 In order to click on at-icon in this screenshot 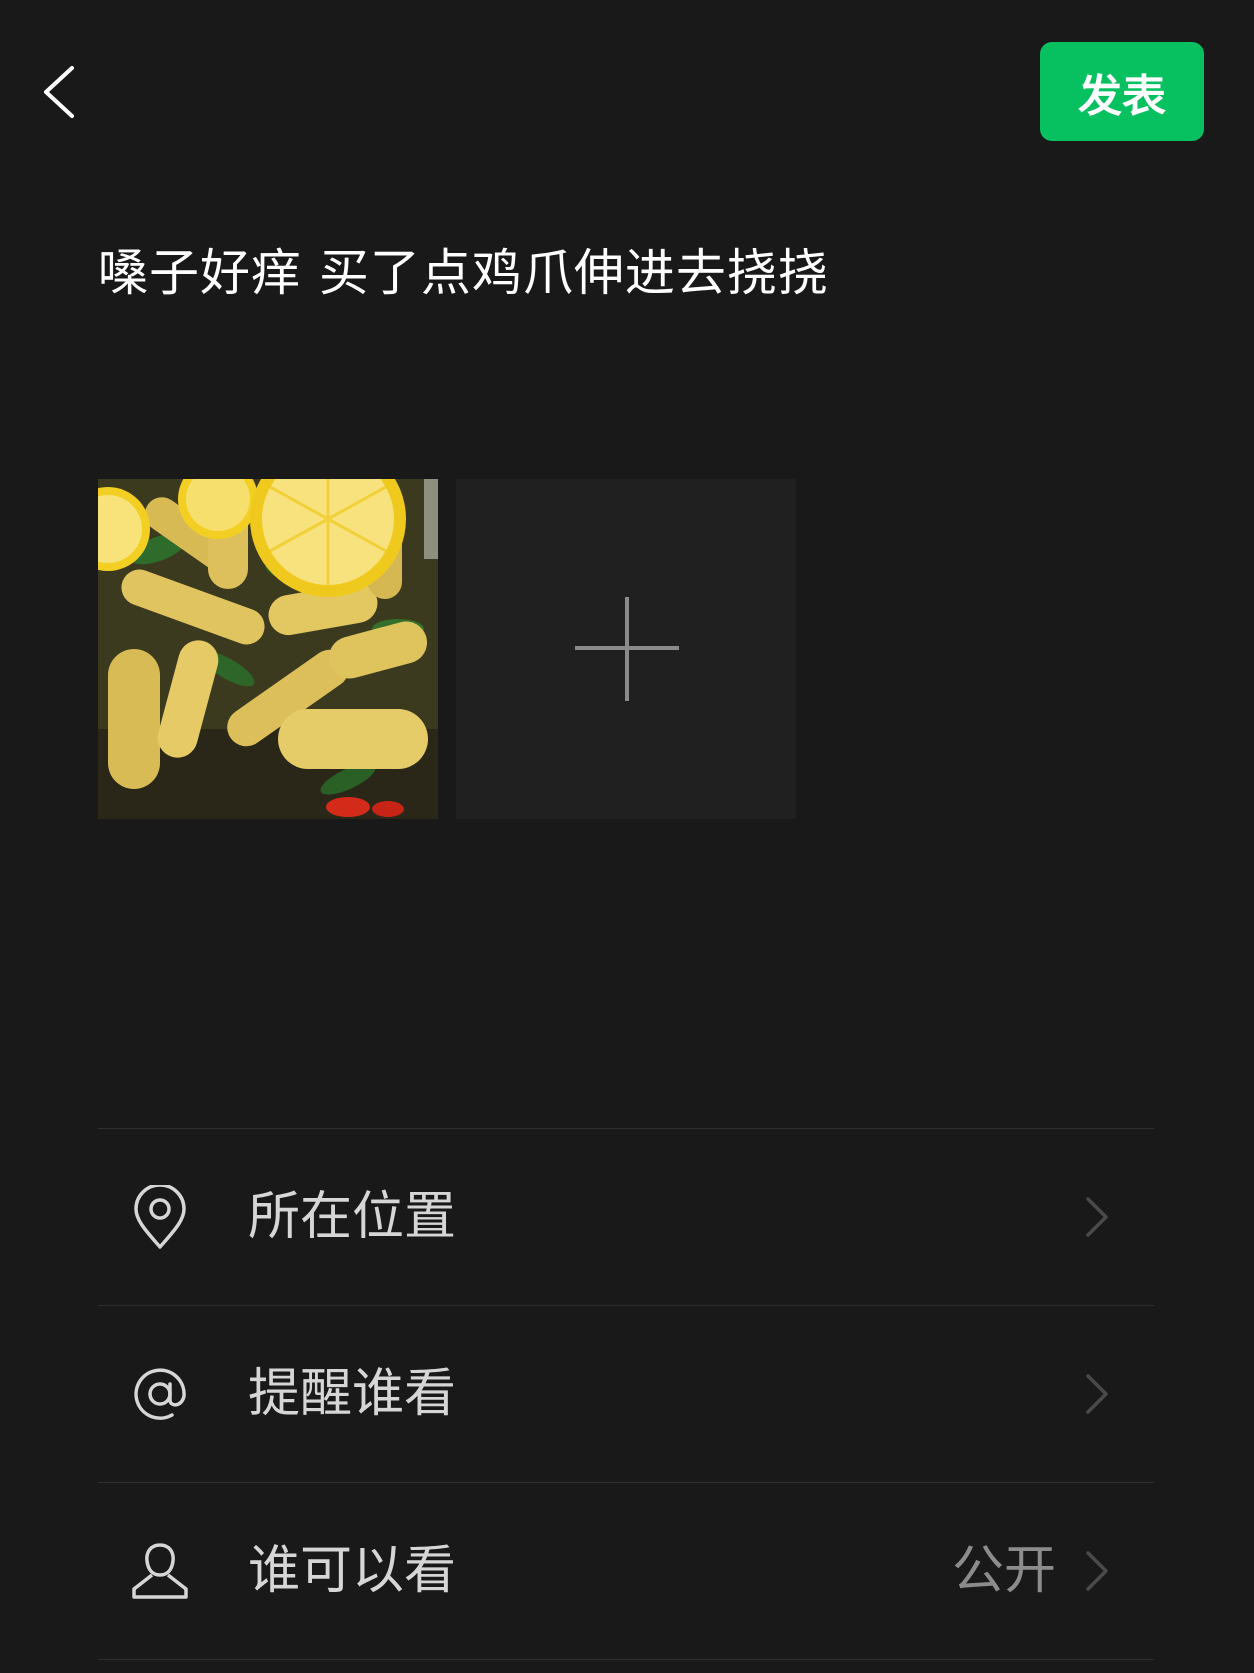, I will do `click(160, 1394)`.